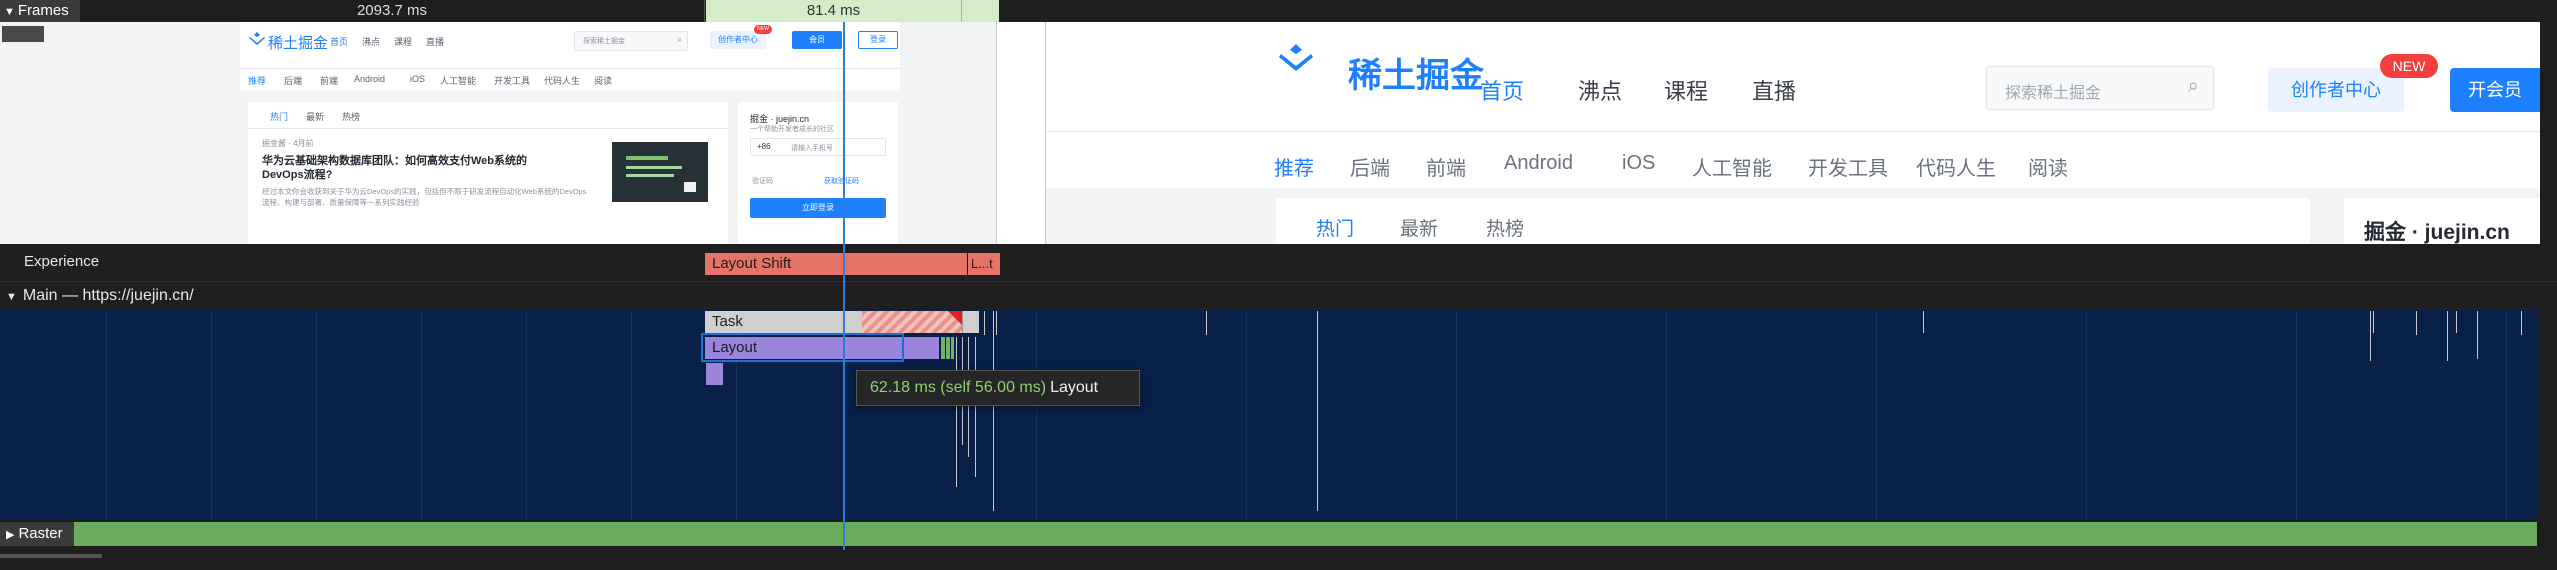 Image resolution: width=2557 pixels, height=570 pixels. Describe the element at coordinates (257, 80) in the screenshot. I see `small-category: 推荐` at that location.